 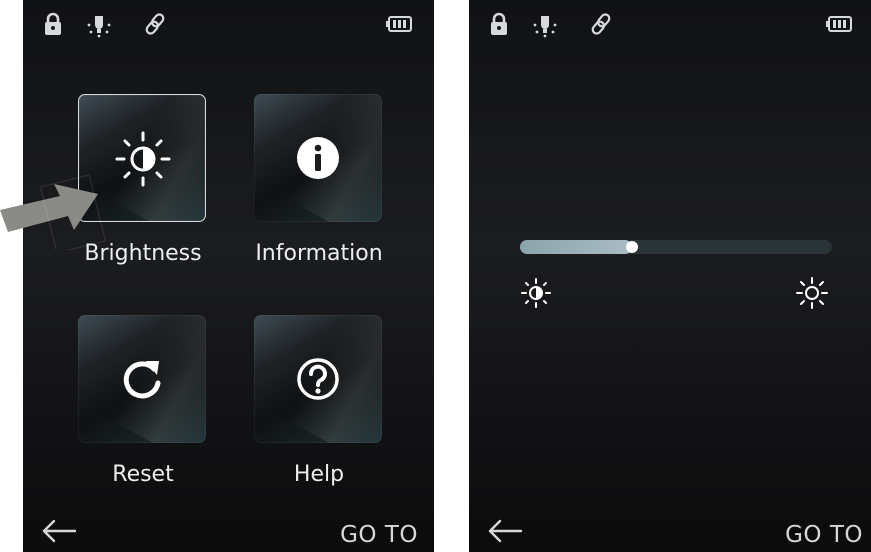 What do you see at coordinates (812, 293) in the screenshot?
I see `brightness-high-icon` at bounding box center [812, 293].